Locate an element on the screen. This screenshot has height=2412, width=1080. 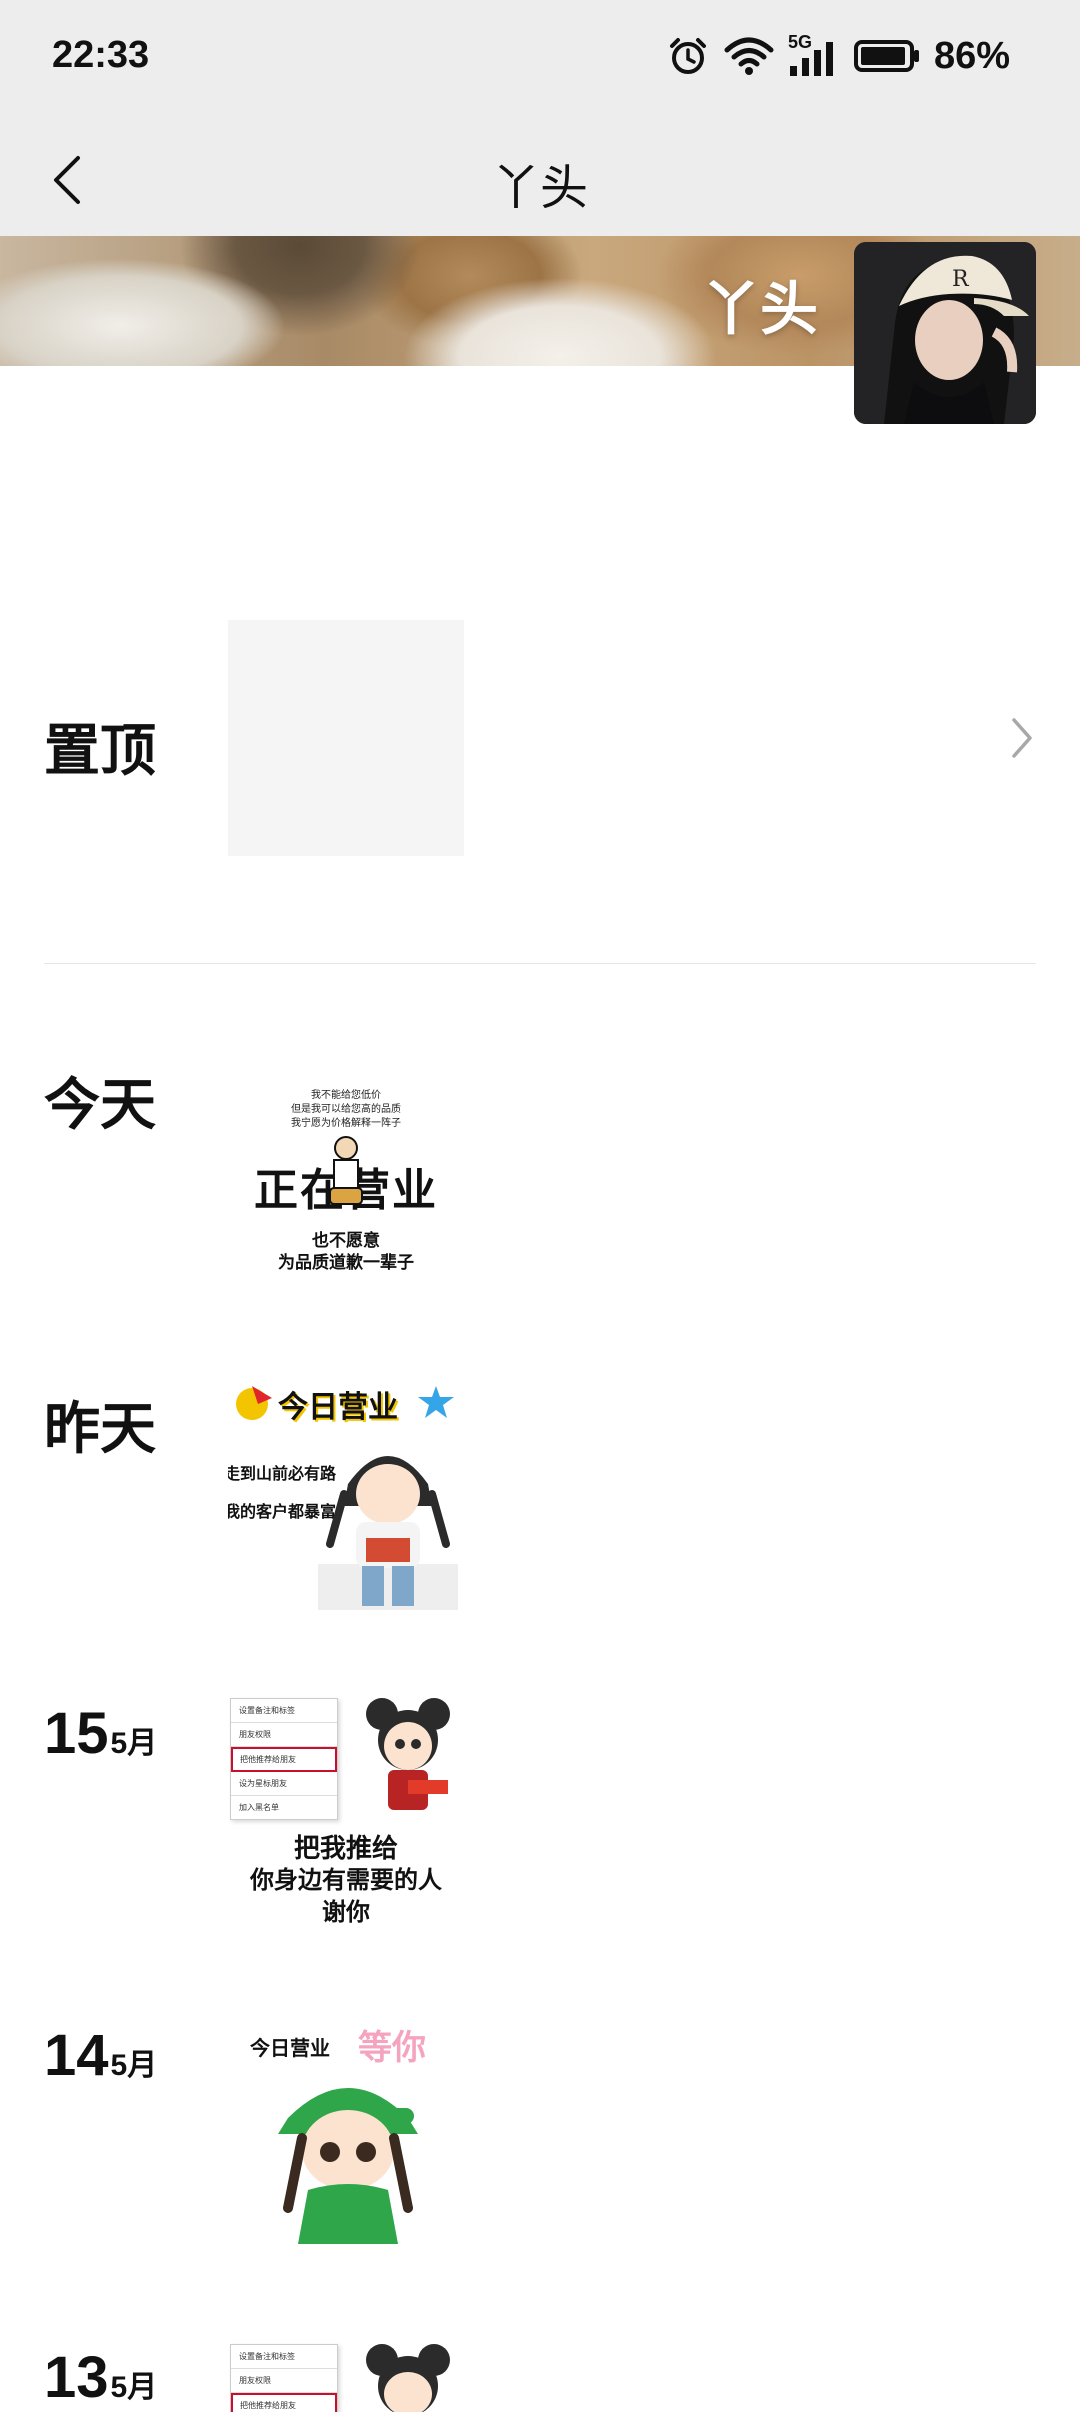
title-bar: 丫头 is located at coordinates (540, 178).